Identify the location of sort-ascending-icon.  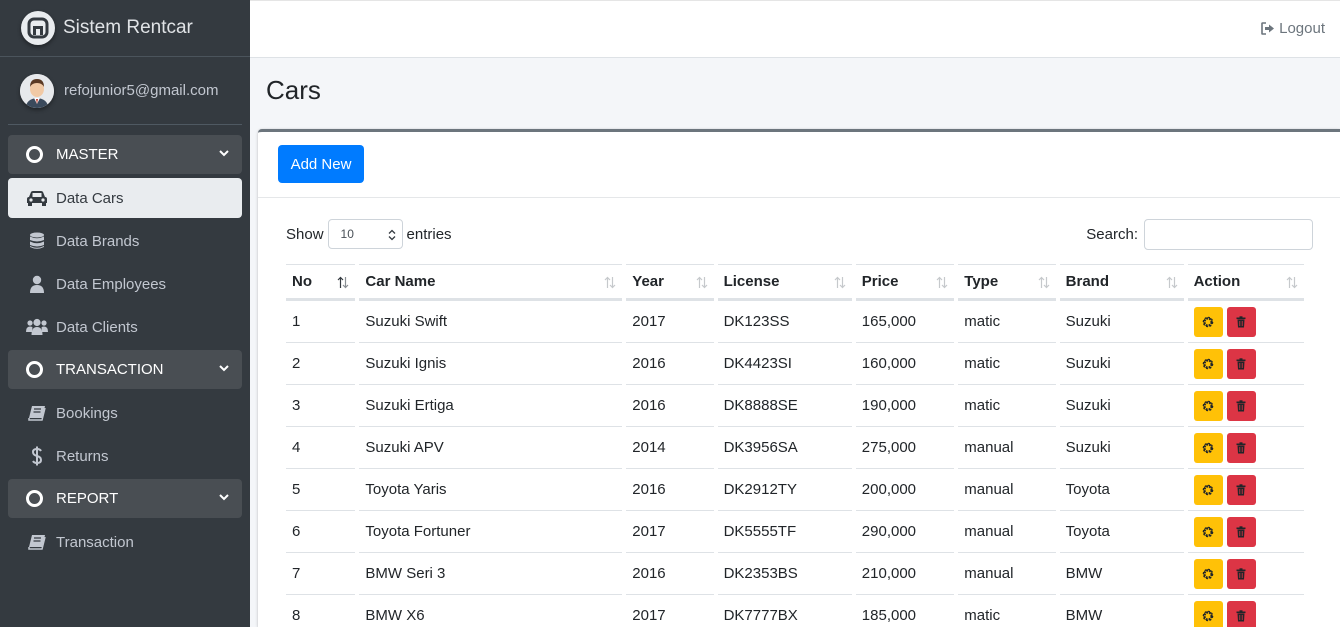
(343, 282).